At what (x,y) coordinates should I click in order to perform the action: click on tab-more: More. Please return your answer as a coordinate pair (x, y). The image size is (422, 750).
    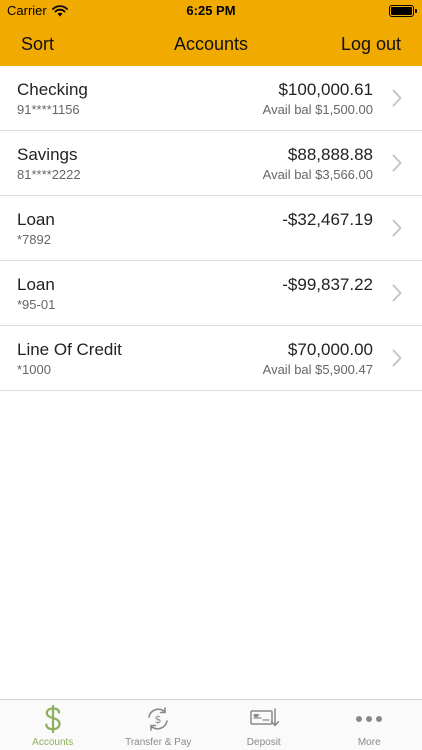
    Looking at the image, I should click on (369, 725).